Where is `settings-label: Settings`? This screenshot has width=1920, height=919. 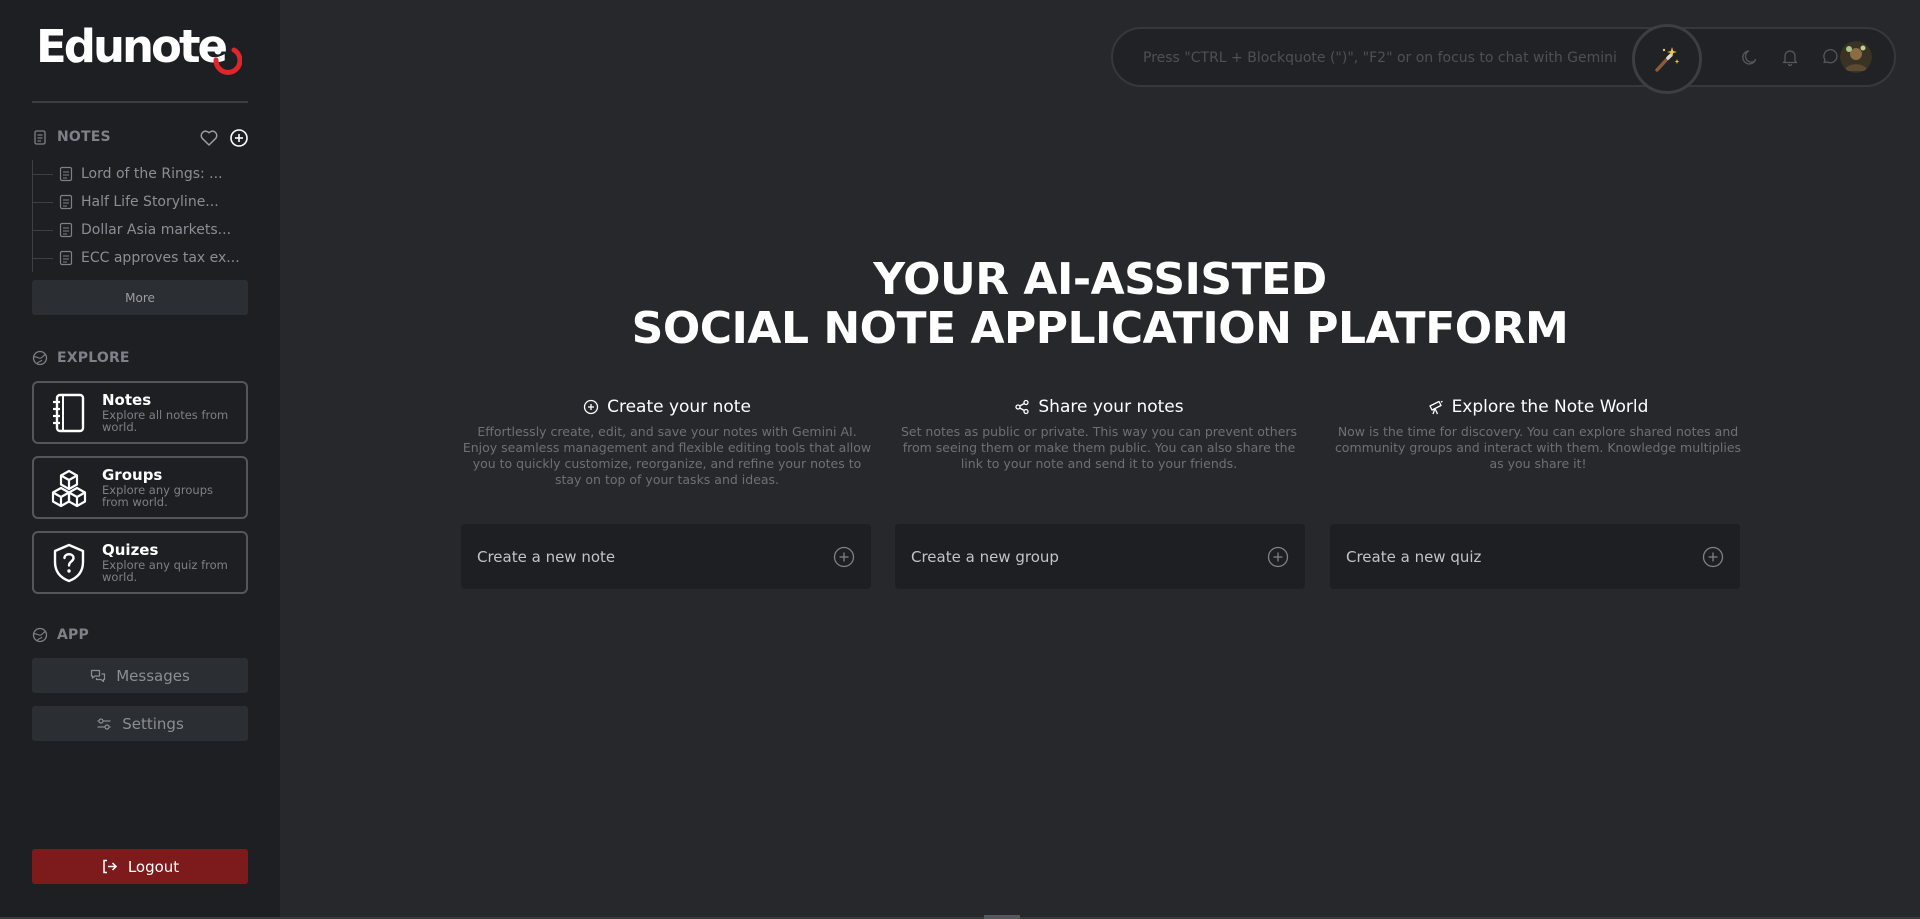 settings-label: Settings is located at coordinates (153, 723).